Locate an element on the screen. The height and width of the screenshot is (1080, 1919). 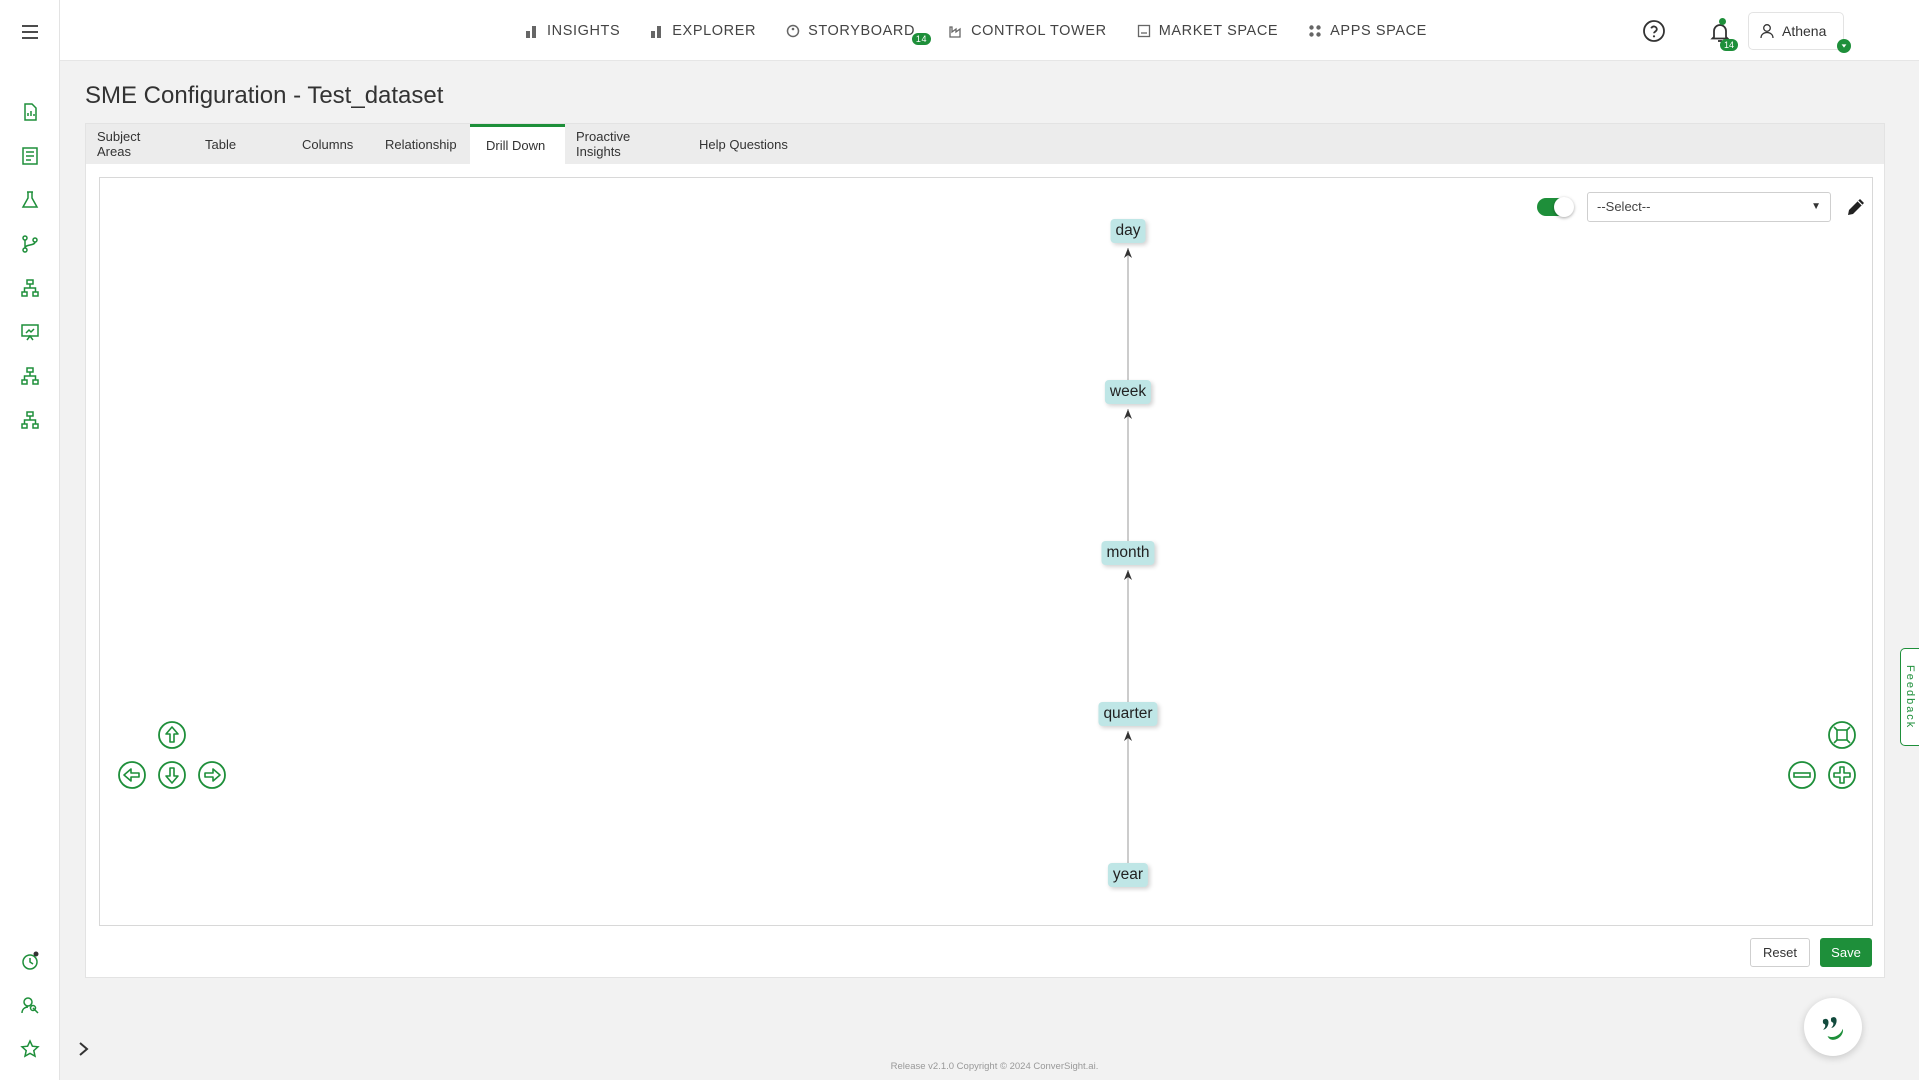
tab-columns: Columns is located at coordinates (326, 144).